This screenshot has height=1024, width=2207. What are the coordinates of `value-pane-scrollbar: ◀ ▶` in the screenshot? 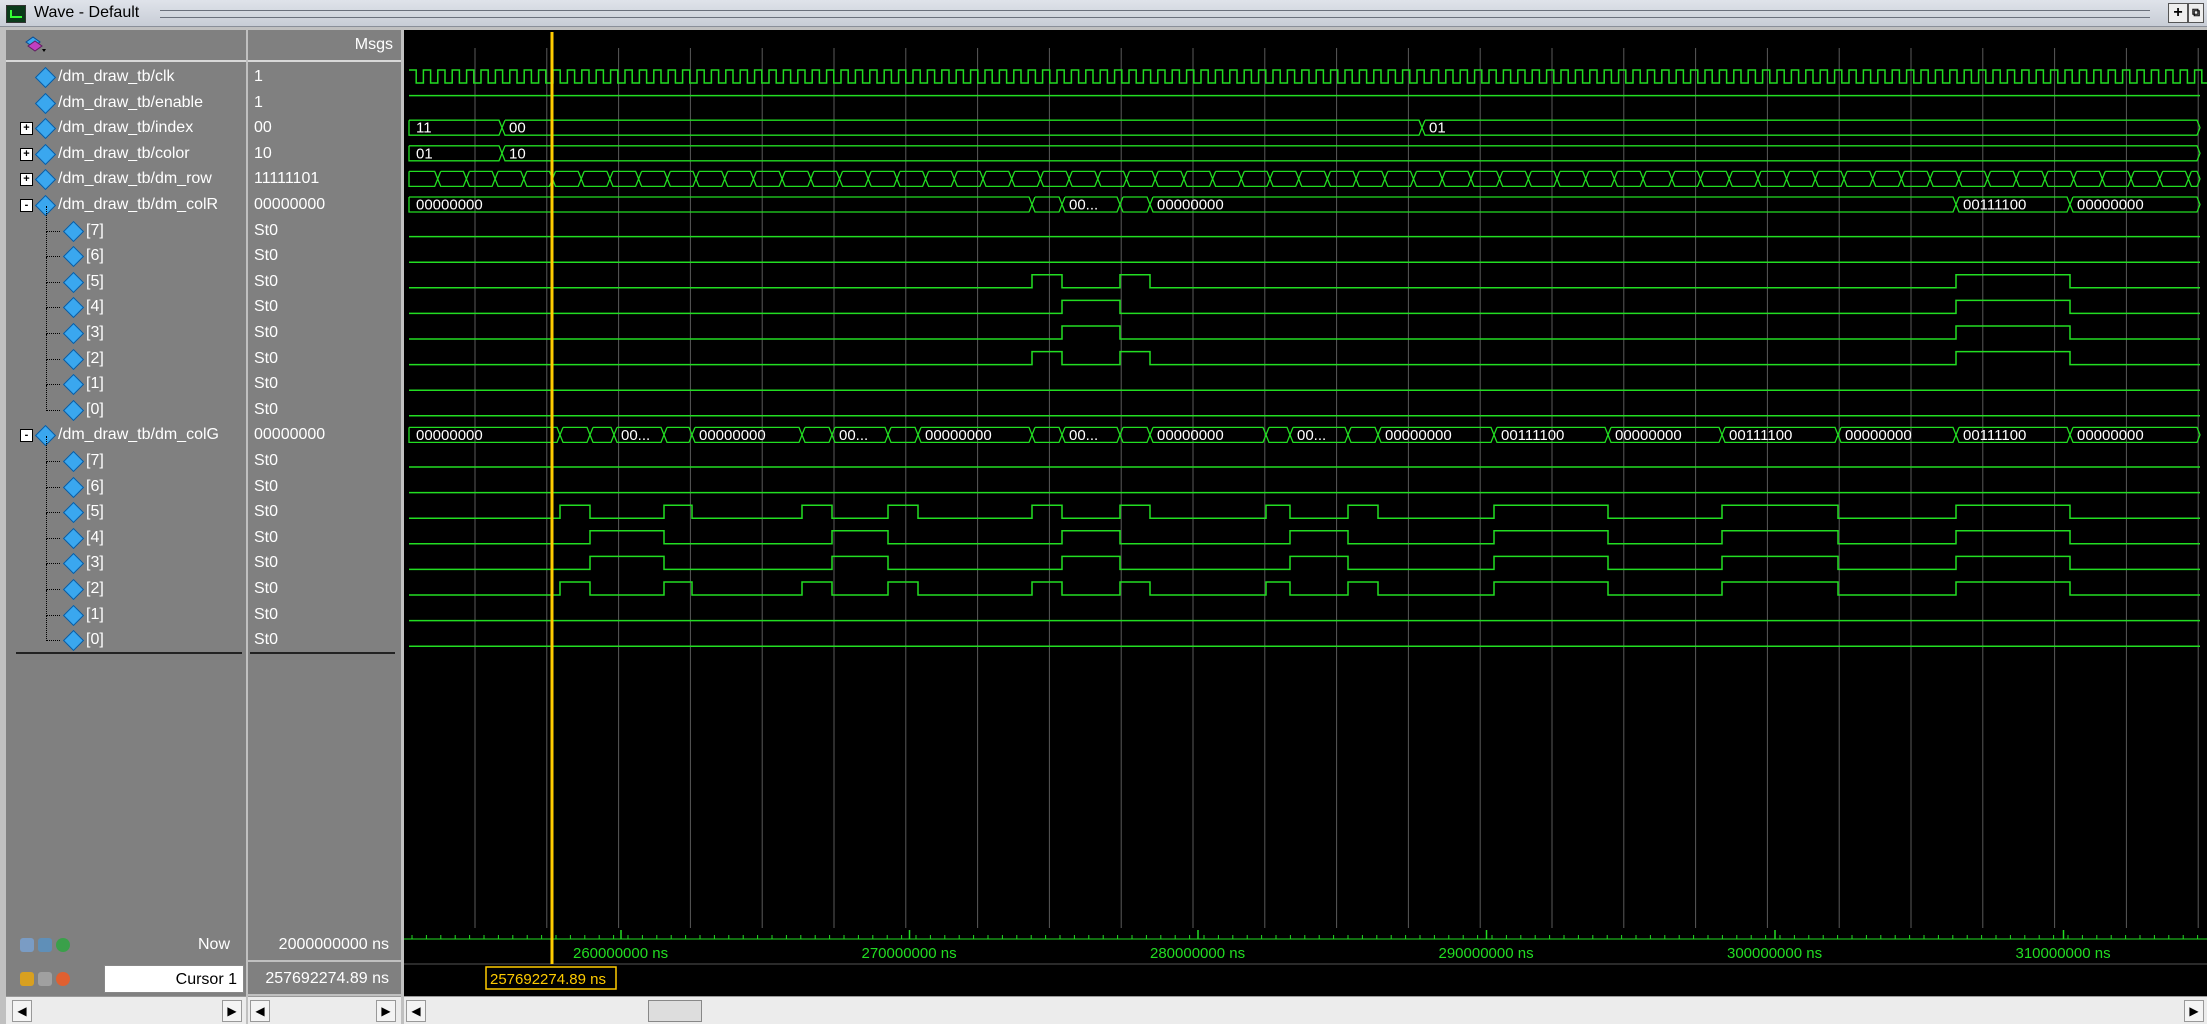 It's located at (324, 1010).